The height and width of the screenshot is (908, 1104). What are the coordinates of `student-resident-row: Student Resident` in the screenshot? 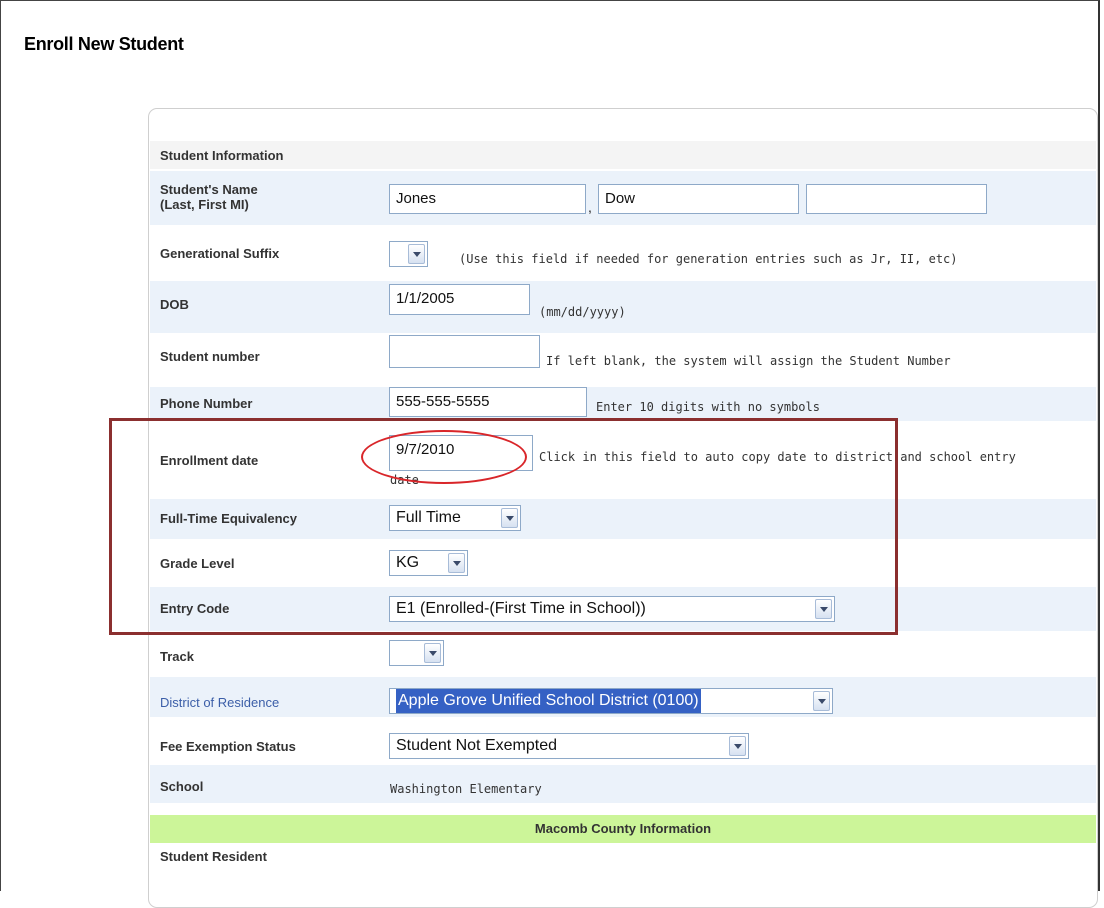 It's located at (623, 869).